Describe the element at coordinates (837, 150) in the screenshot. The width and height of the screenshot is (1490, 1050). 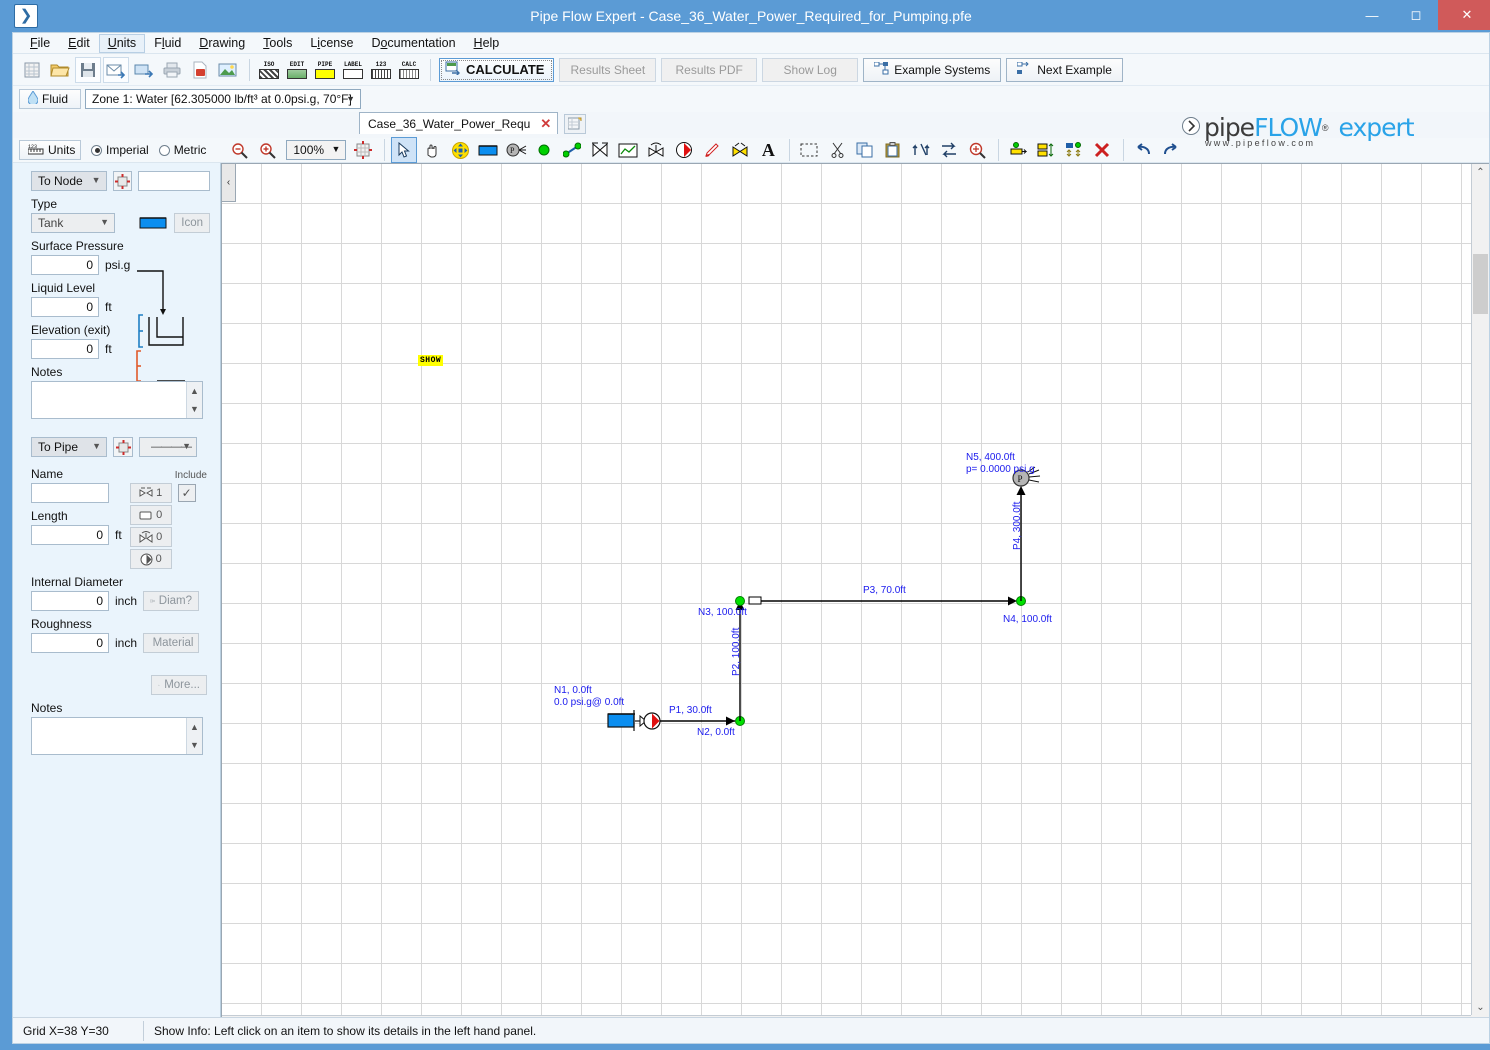
I see `cut-icon` at that location.